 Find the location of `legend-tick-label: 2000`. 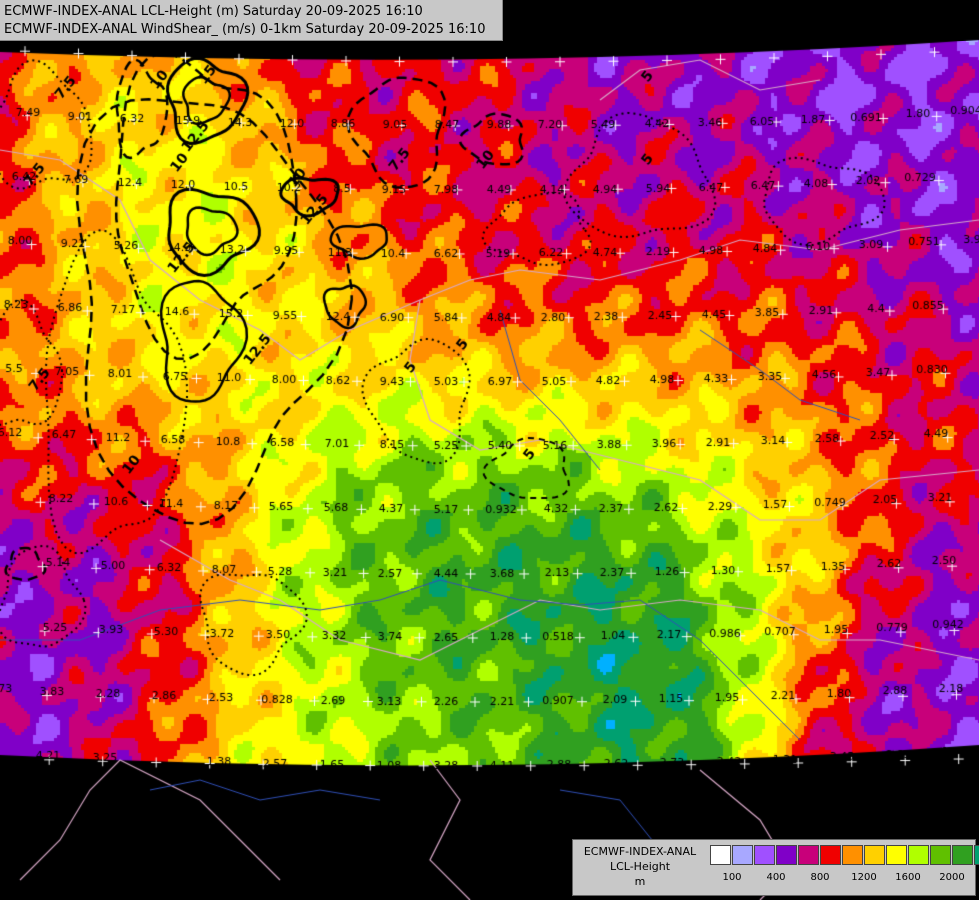

legend-tick-label: 2000 is located at coordinates (952, 877).